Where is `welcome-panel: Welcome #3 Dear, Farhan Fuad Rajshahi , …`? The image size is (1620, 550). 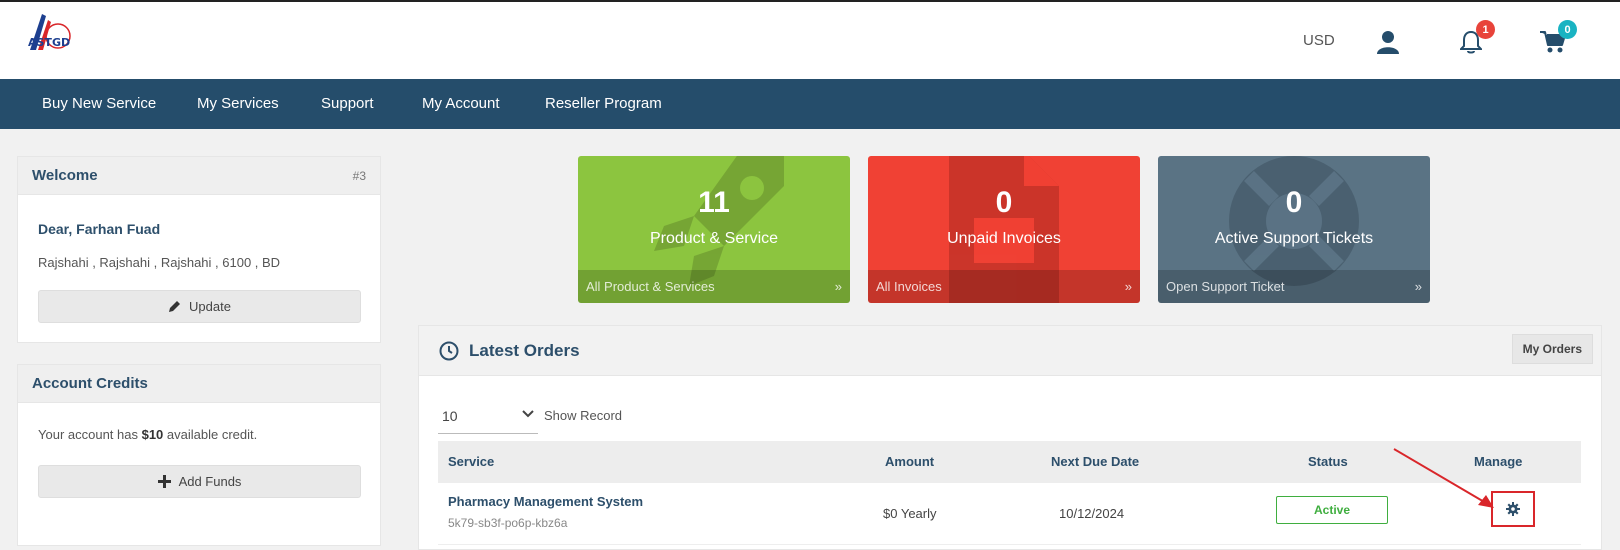
welcome-panel: Welcome #3 Dear, Farhan Fuad Rajshahi , … is located at coordinates (199, 249).